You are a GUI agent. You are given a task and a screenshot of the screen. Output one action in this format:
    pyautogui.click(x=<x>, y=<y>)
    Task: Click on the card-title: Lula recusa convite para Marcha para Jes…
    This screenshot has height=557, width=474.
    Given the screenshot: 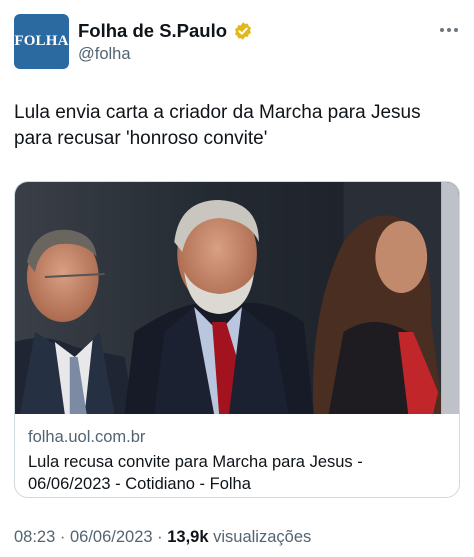 What is the action you would take?
    pyautogui.click(x=237, y=473)
    